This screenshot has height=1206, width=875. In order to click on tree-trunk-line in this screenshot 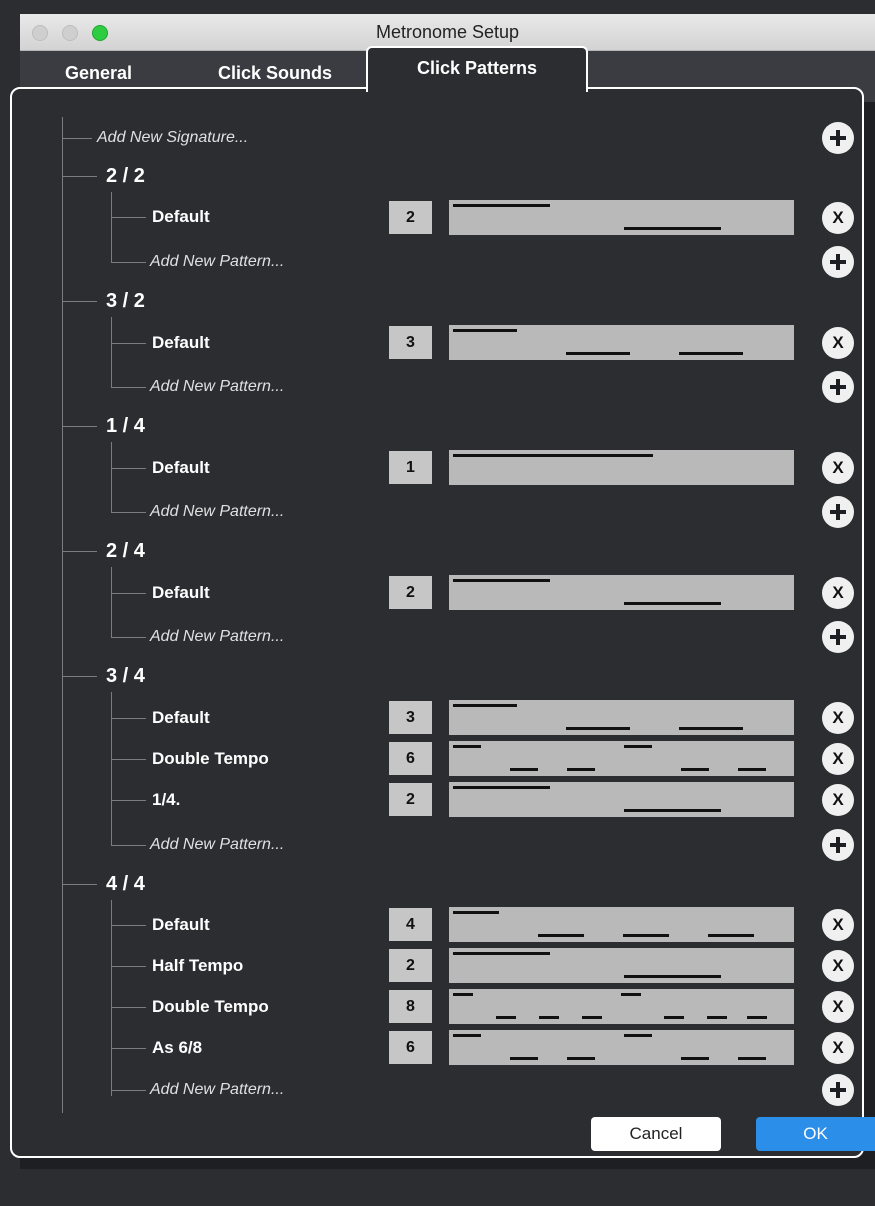, I will do `click(62, 615)`.